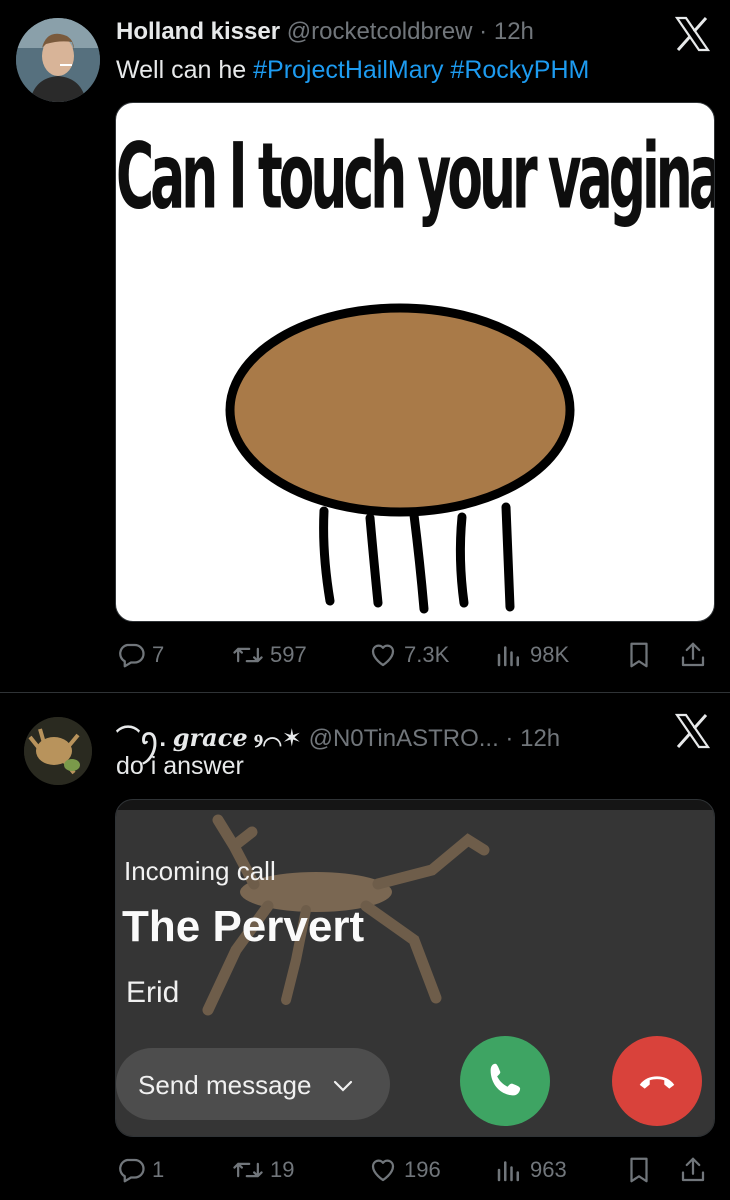 The image size is (730, 1200). Describe the element at coordinates (198, 31) in the screenshot. I see `display-name: Holland kisser` at that location.